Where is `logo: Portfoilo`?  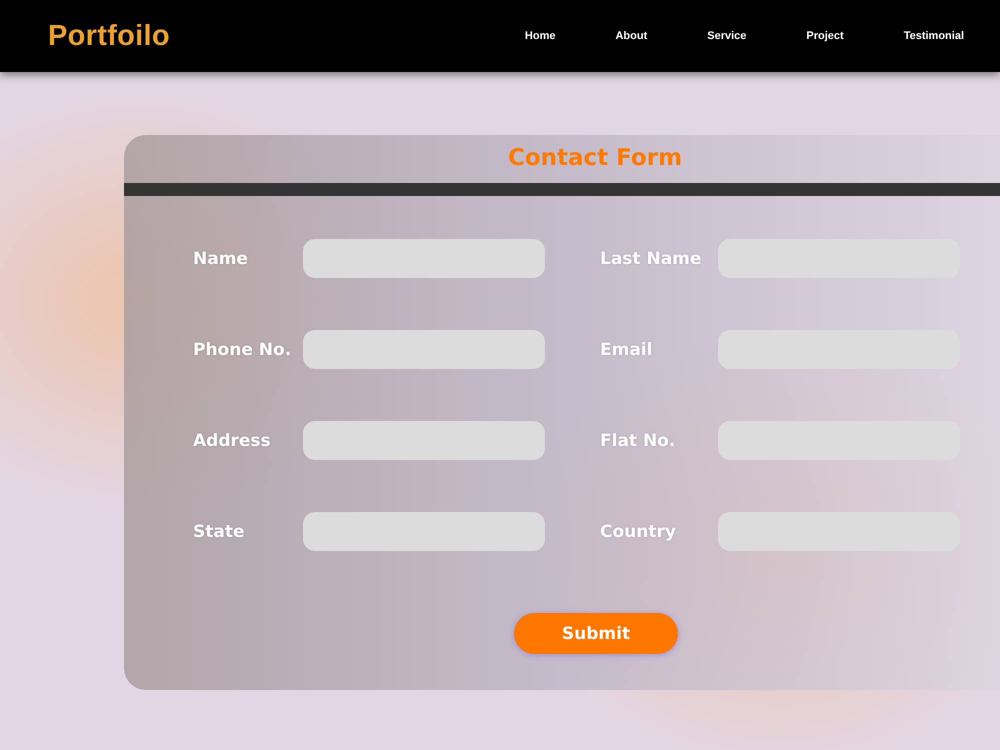
logo: Portfoilo is located at coordinates (109, 36).